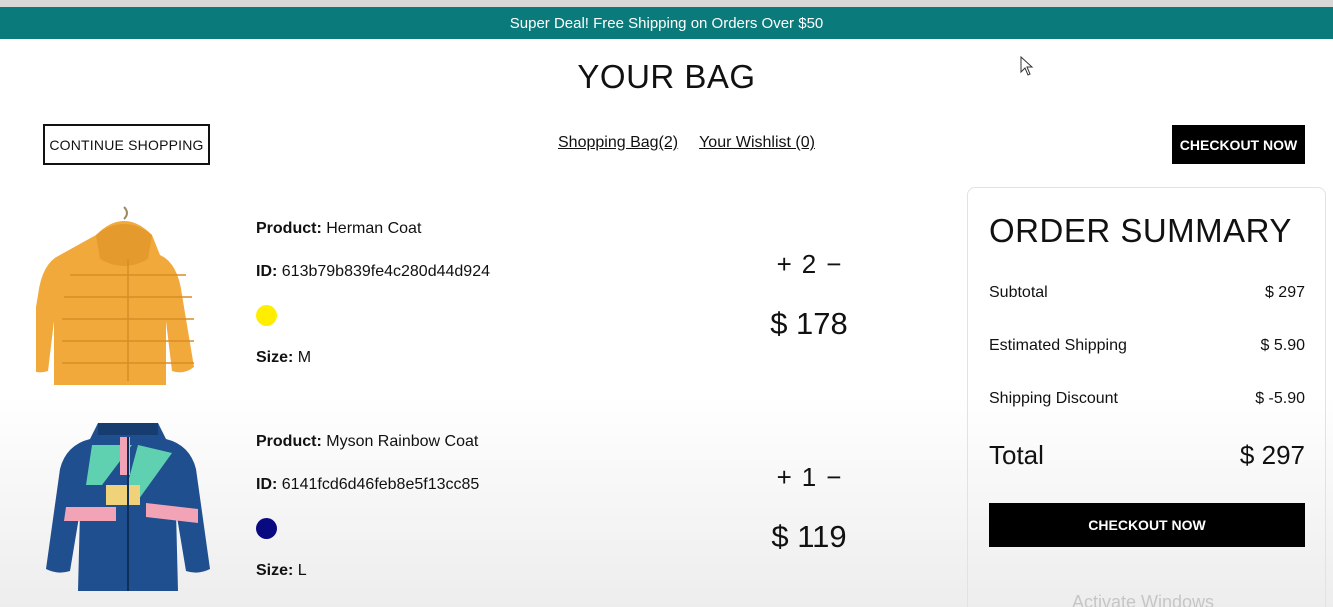 This screenshot has height=607, width=1333. I want to click on shipping-discount-row: Shipping Discount $ -5.90, so click(1147, 399).